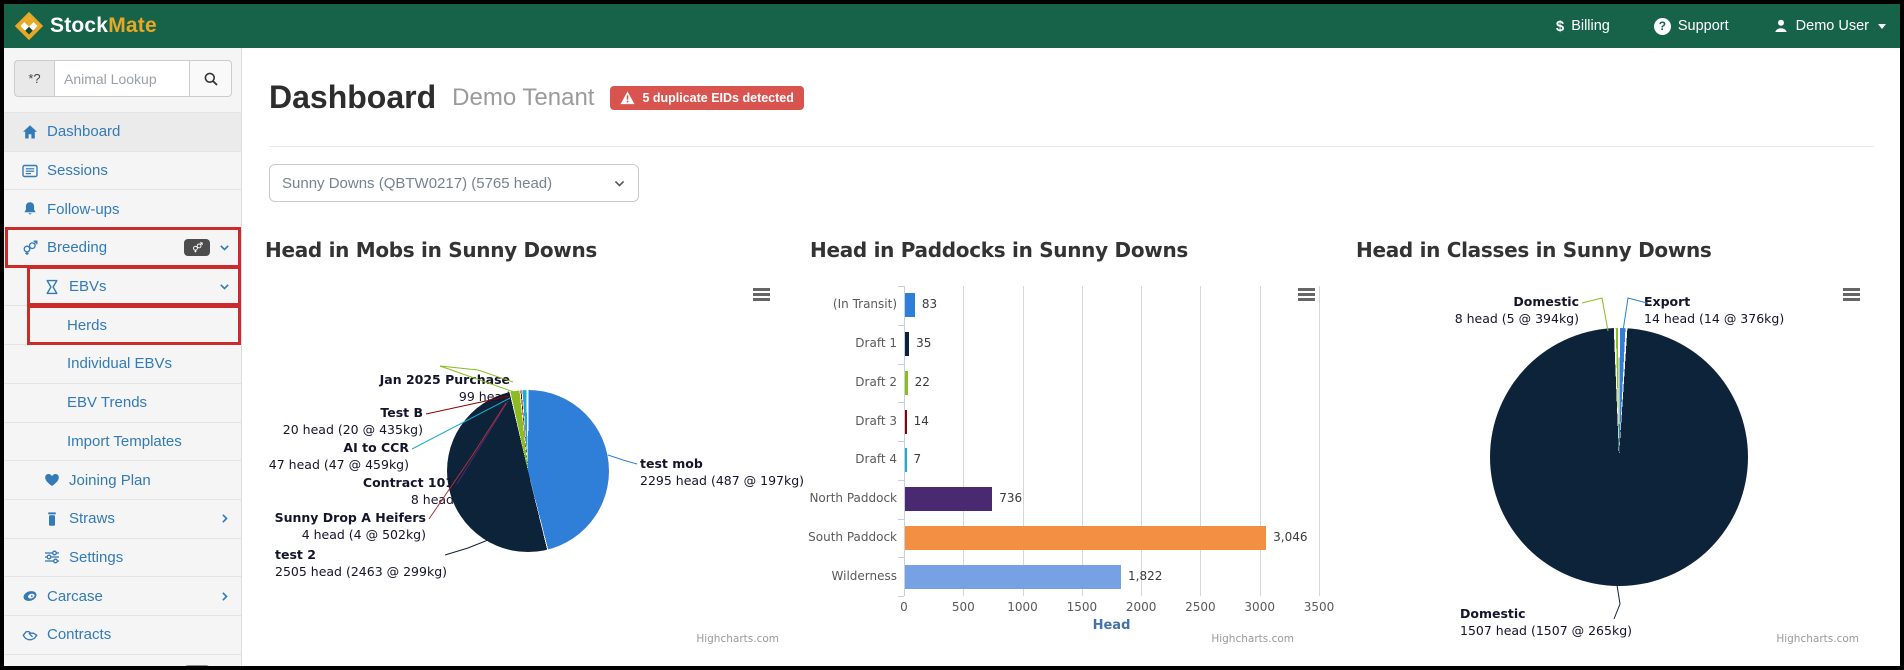 This screenshot has width=1904, height=670. Describe the element at coordinates (1534, 250) in the screenshot. I see `chart-title-3: Head in Classes in Sunny Downs` at that location.